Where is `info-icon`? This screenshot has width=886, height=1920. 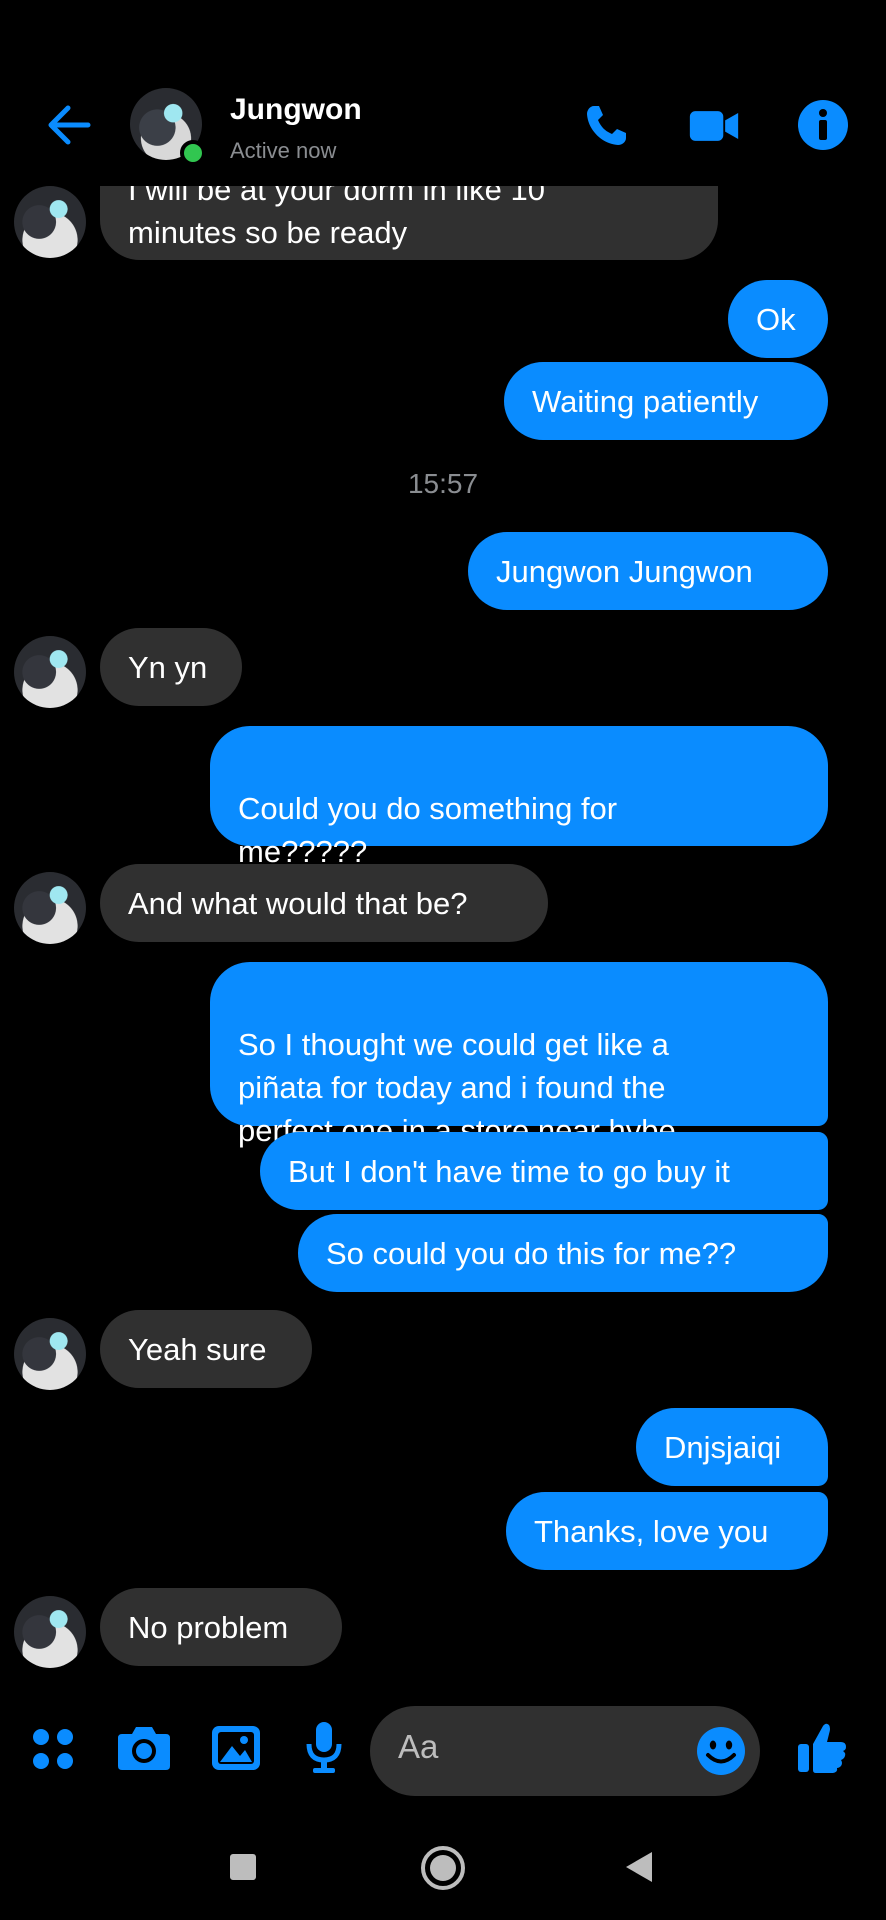
info-icon is located at coordinates (823, 125).